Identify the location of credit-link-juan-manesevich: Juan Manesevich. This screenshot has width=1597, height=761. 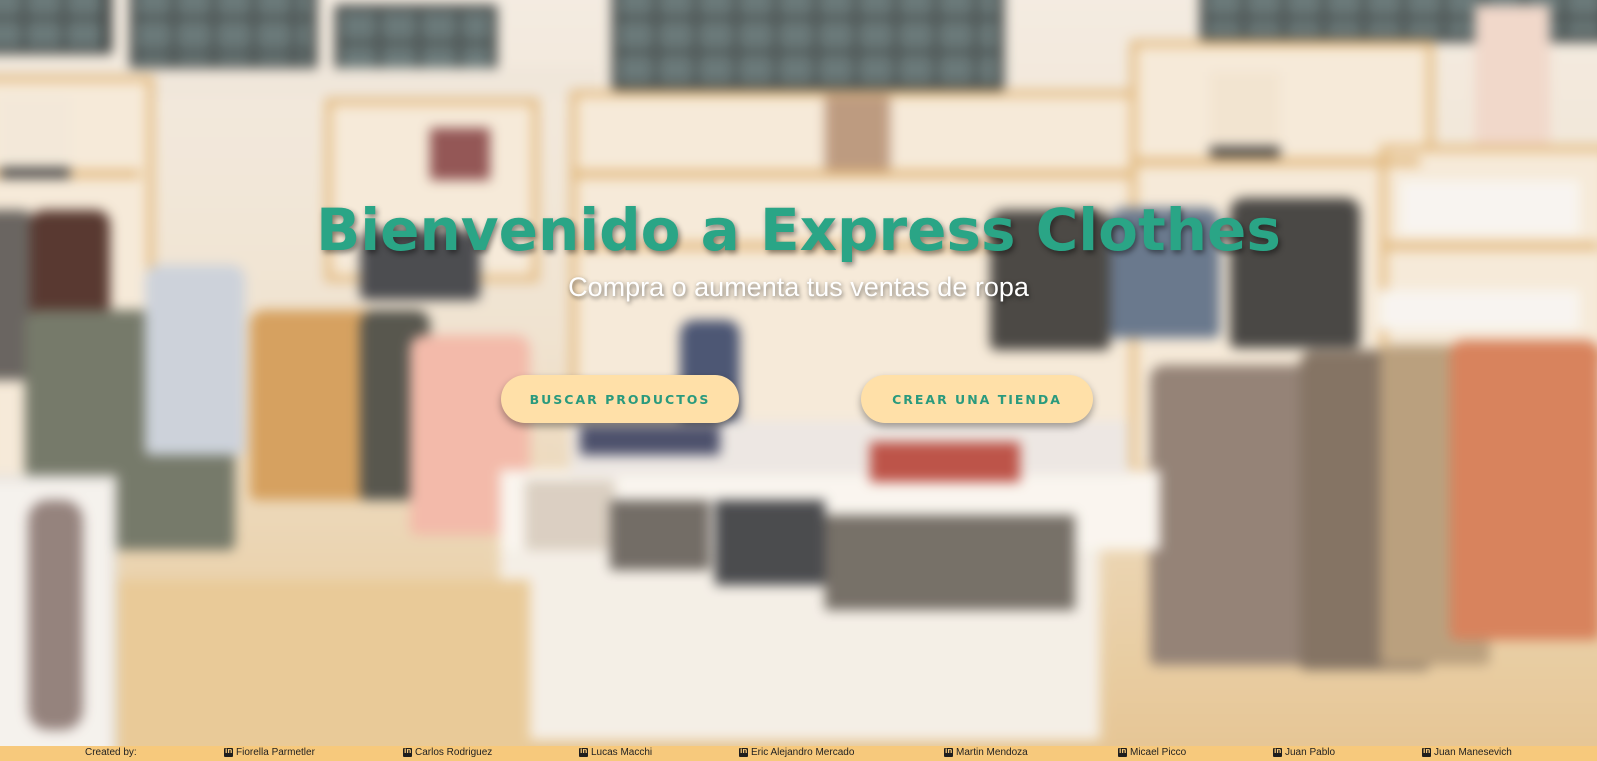
(1467, 752).